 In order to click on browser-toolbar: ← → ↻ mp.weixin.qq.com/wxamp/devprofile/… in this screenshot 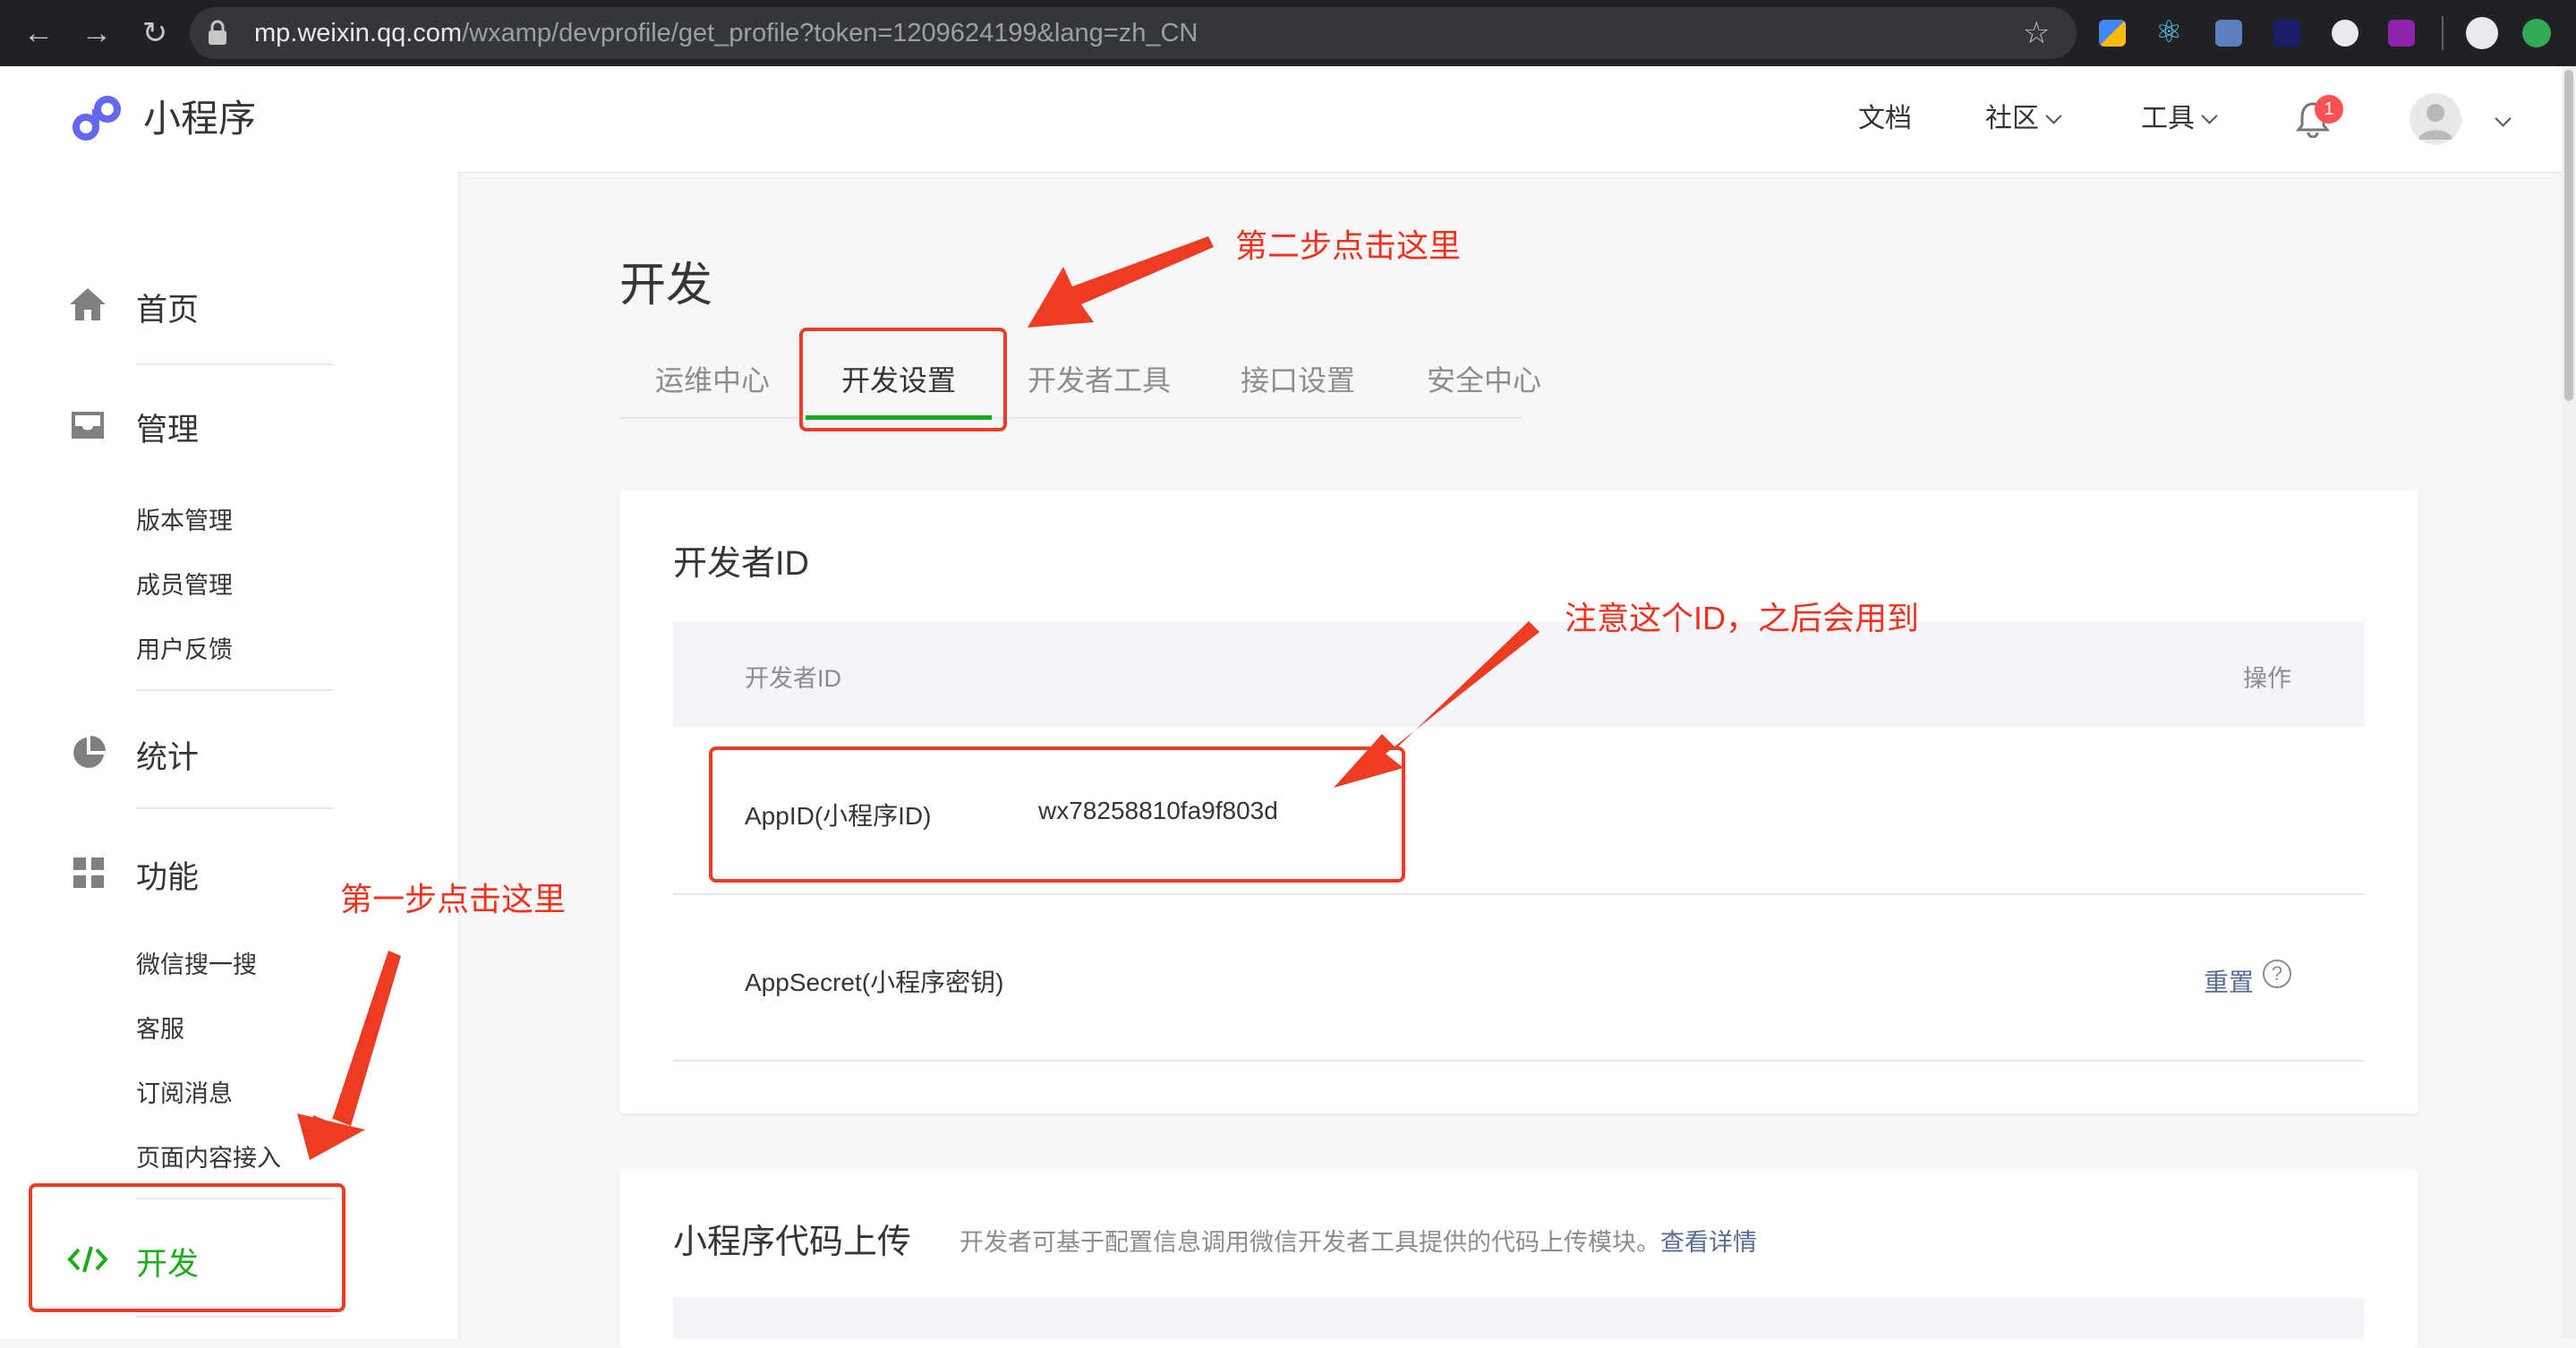, I will do `click(1288, 33)`.